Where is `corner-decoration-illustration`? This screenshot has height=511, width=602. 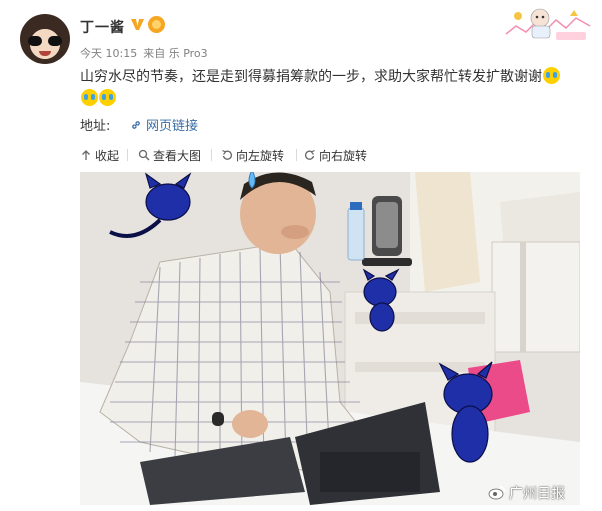
corner-decoration-illustration is located at coordinates (548, 24).